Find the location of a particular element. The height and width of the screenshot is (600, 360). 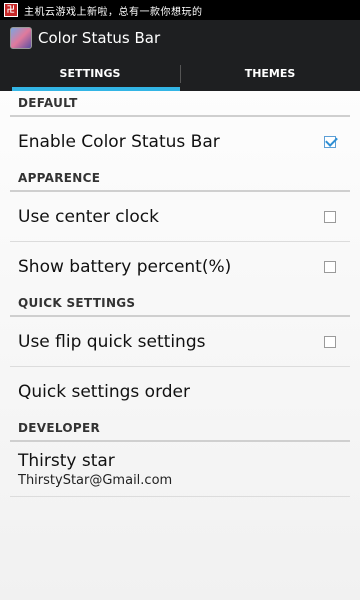

pref-enable-color-status-bar: Enable Color Status Bar is located at coordinates (180, 141).